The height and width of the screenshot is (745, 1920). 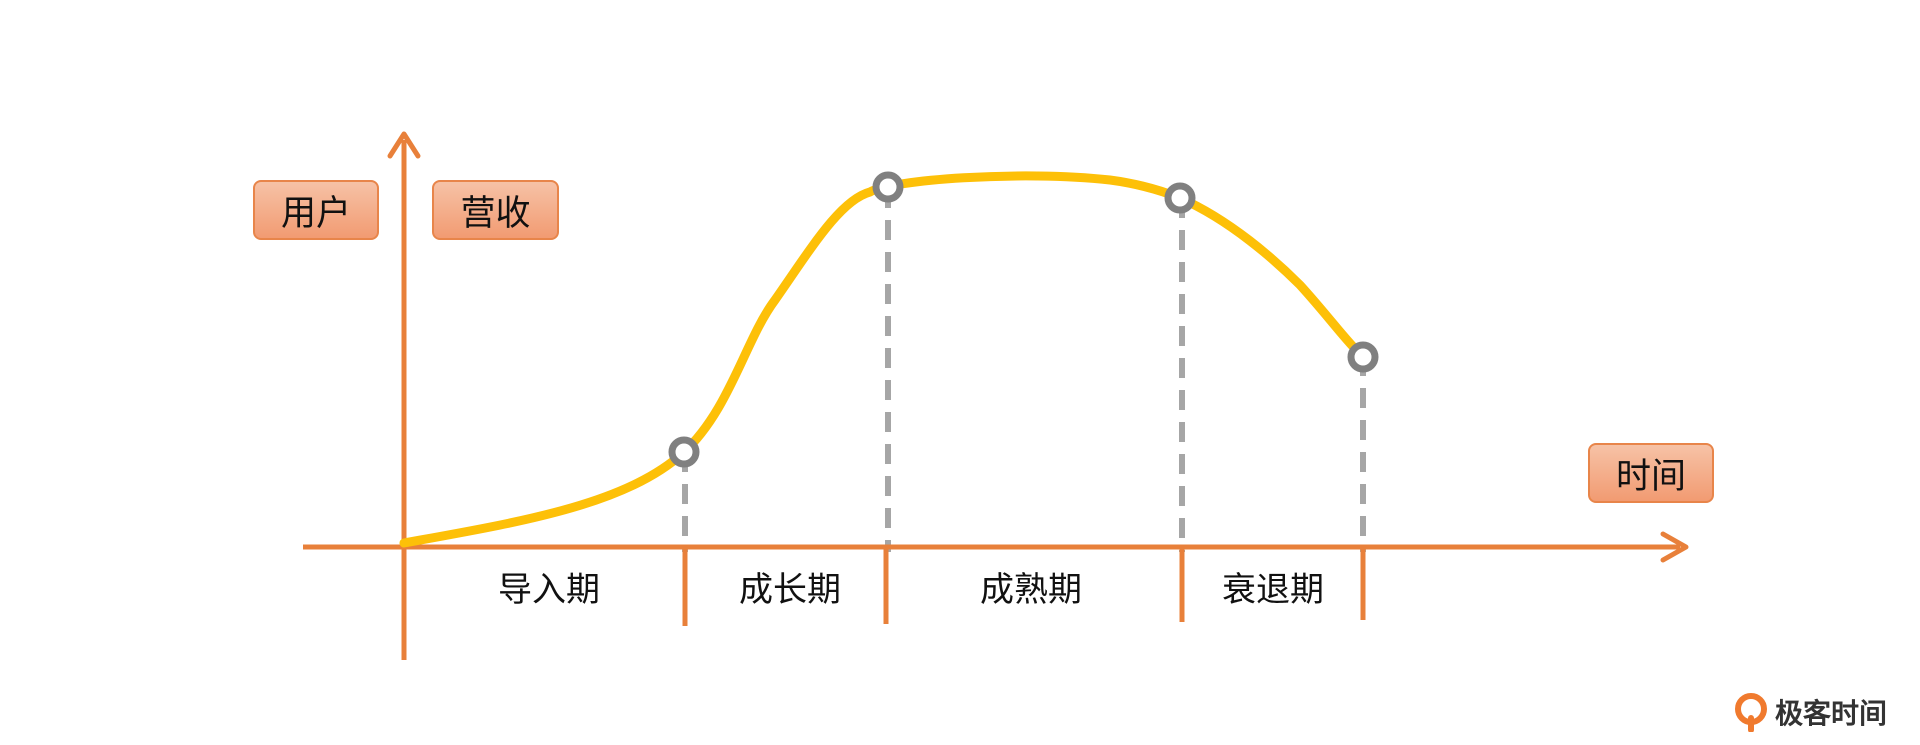 I want to click on label-users: 用户, so click(x=316, y=210).